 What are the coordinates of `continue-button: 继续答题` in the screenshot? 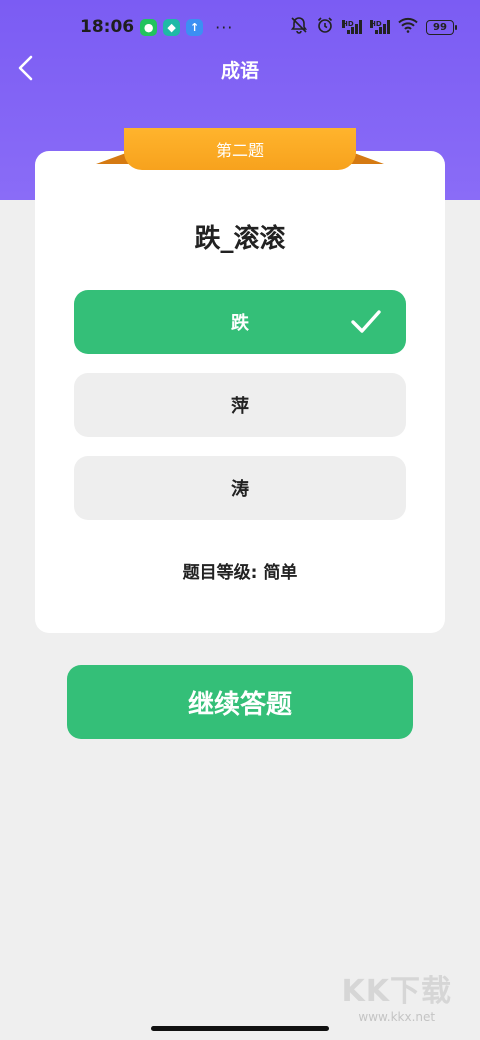 It's located at (240, 702).